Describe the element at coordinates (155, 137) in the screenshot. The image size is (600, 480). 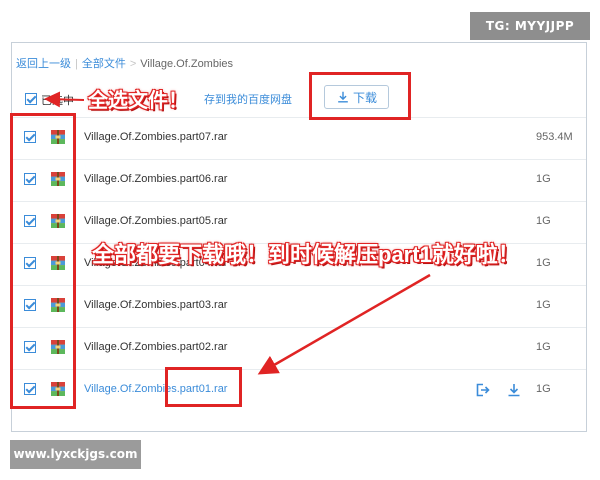
I see `file-name: Village.Of.Zombies.part07.rar` at that location.